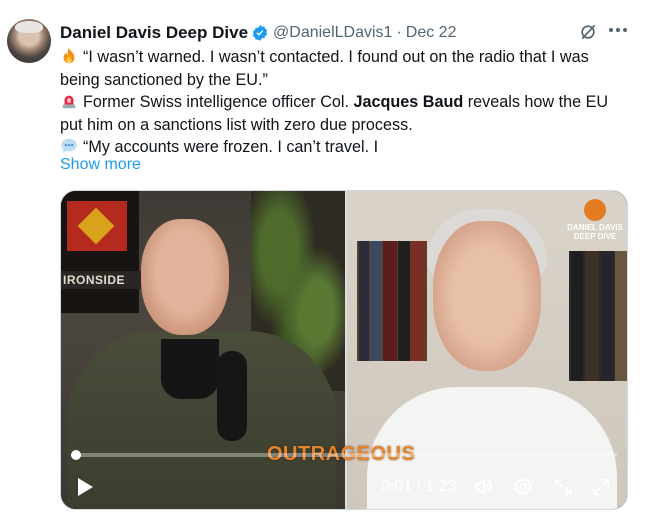 The image size is (650, 512). Describe the element at coordinates (344, 455) in the screenshot. I see `video-progress-bar` at that location.